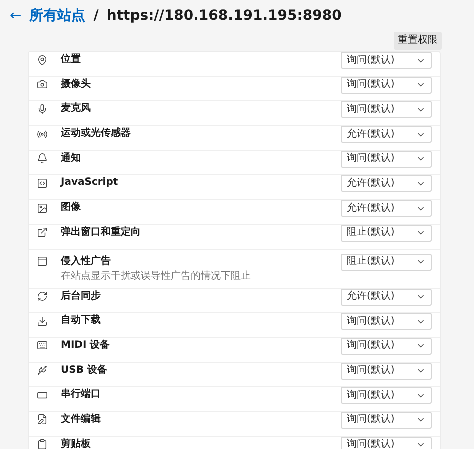  I want to click on permission-label: 弹出窗口和重定向, so click(101, 232).